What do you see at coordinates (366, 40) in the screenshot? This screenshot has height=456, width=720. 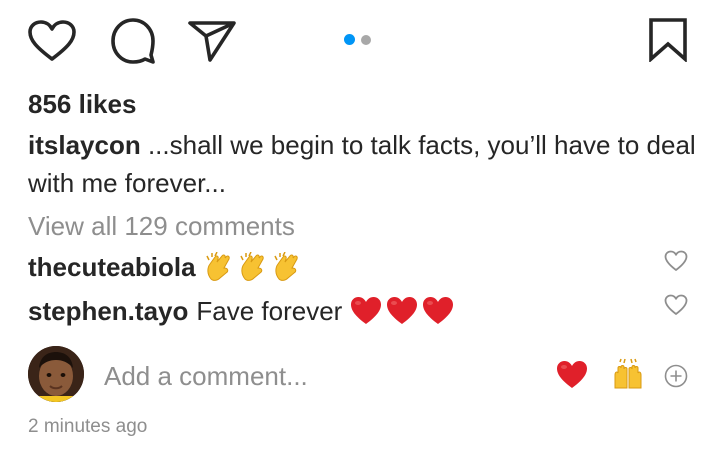 I see `carousel-dot-inactive` at bounding box center [366, 40].